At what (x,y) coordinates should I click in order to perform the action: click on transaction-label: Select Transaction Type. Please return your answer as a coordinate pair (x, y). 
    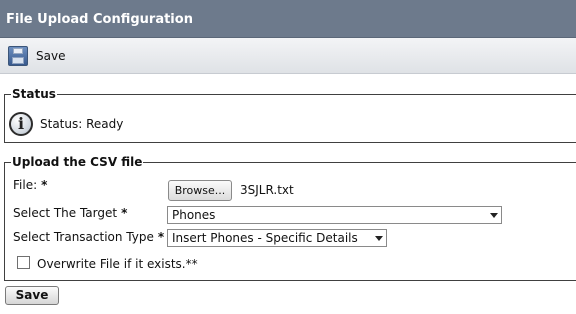
    Looking at the image, I should click on (83, 237).